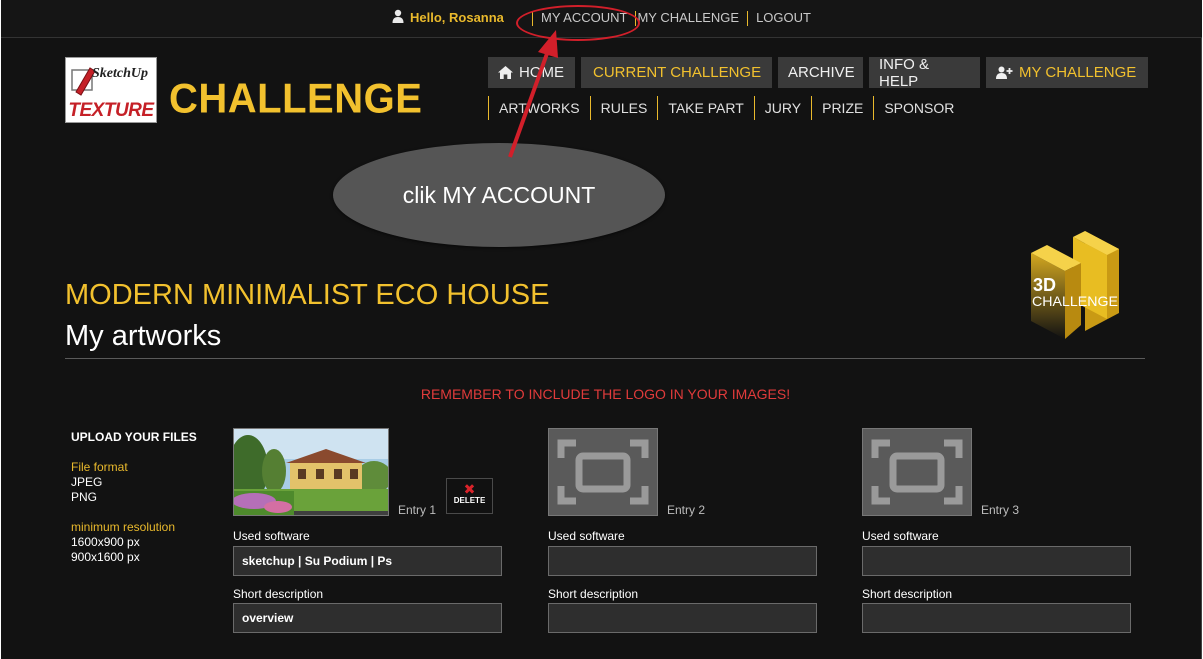  I want to click on entry-1-software-input, so click(367, 561).